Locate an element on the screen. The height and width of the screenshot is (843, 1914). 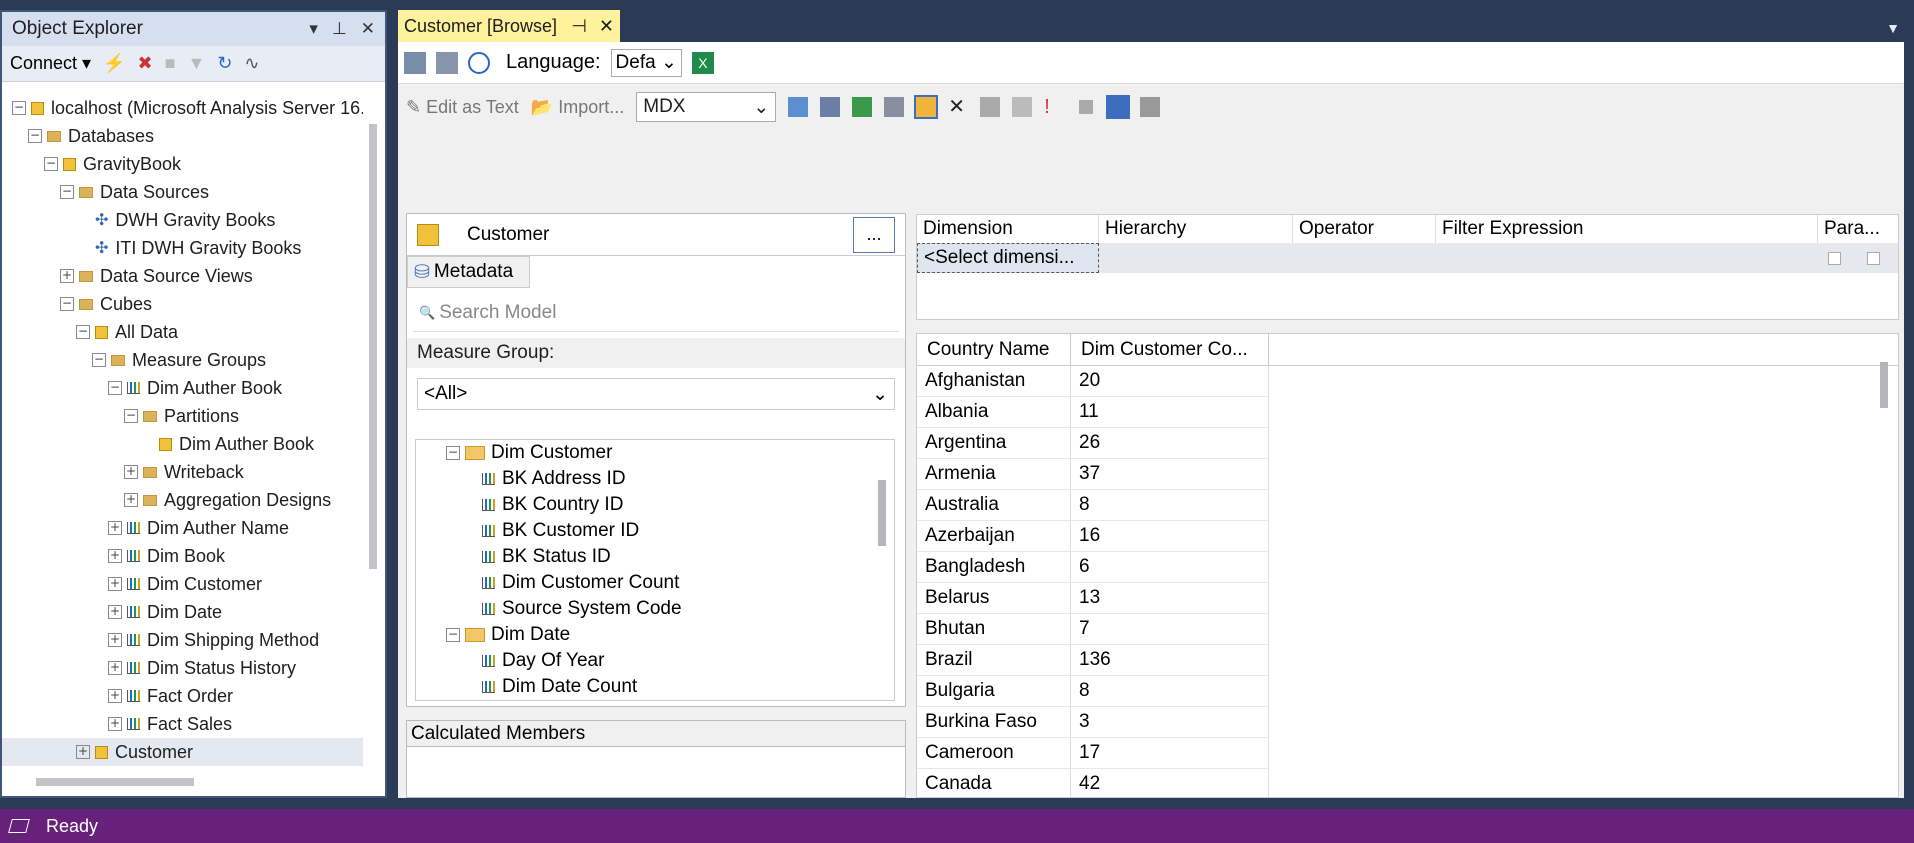
customer-count-cell: 136 is located at coordinates (1170, 660).